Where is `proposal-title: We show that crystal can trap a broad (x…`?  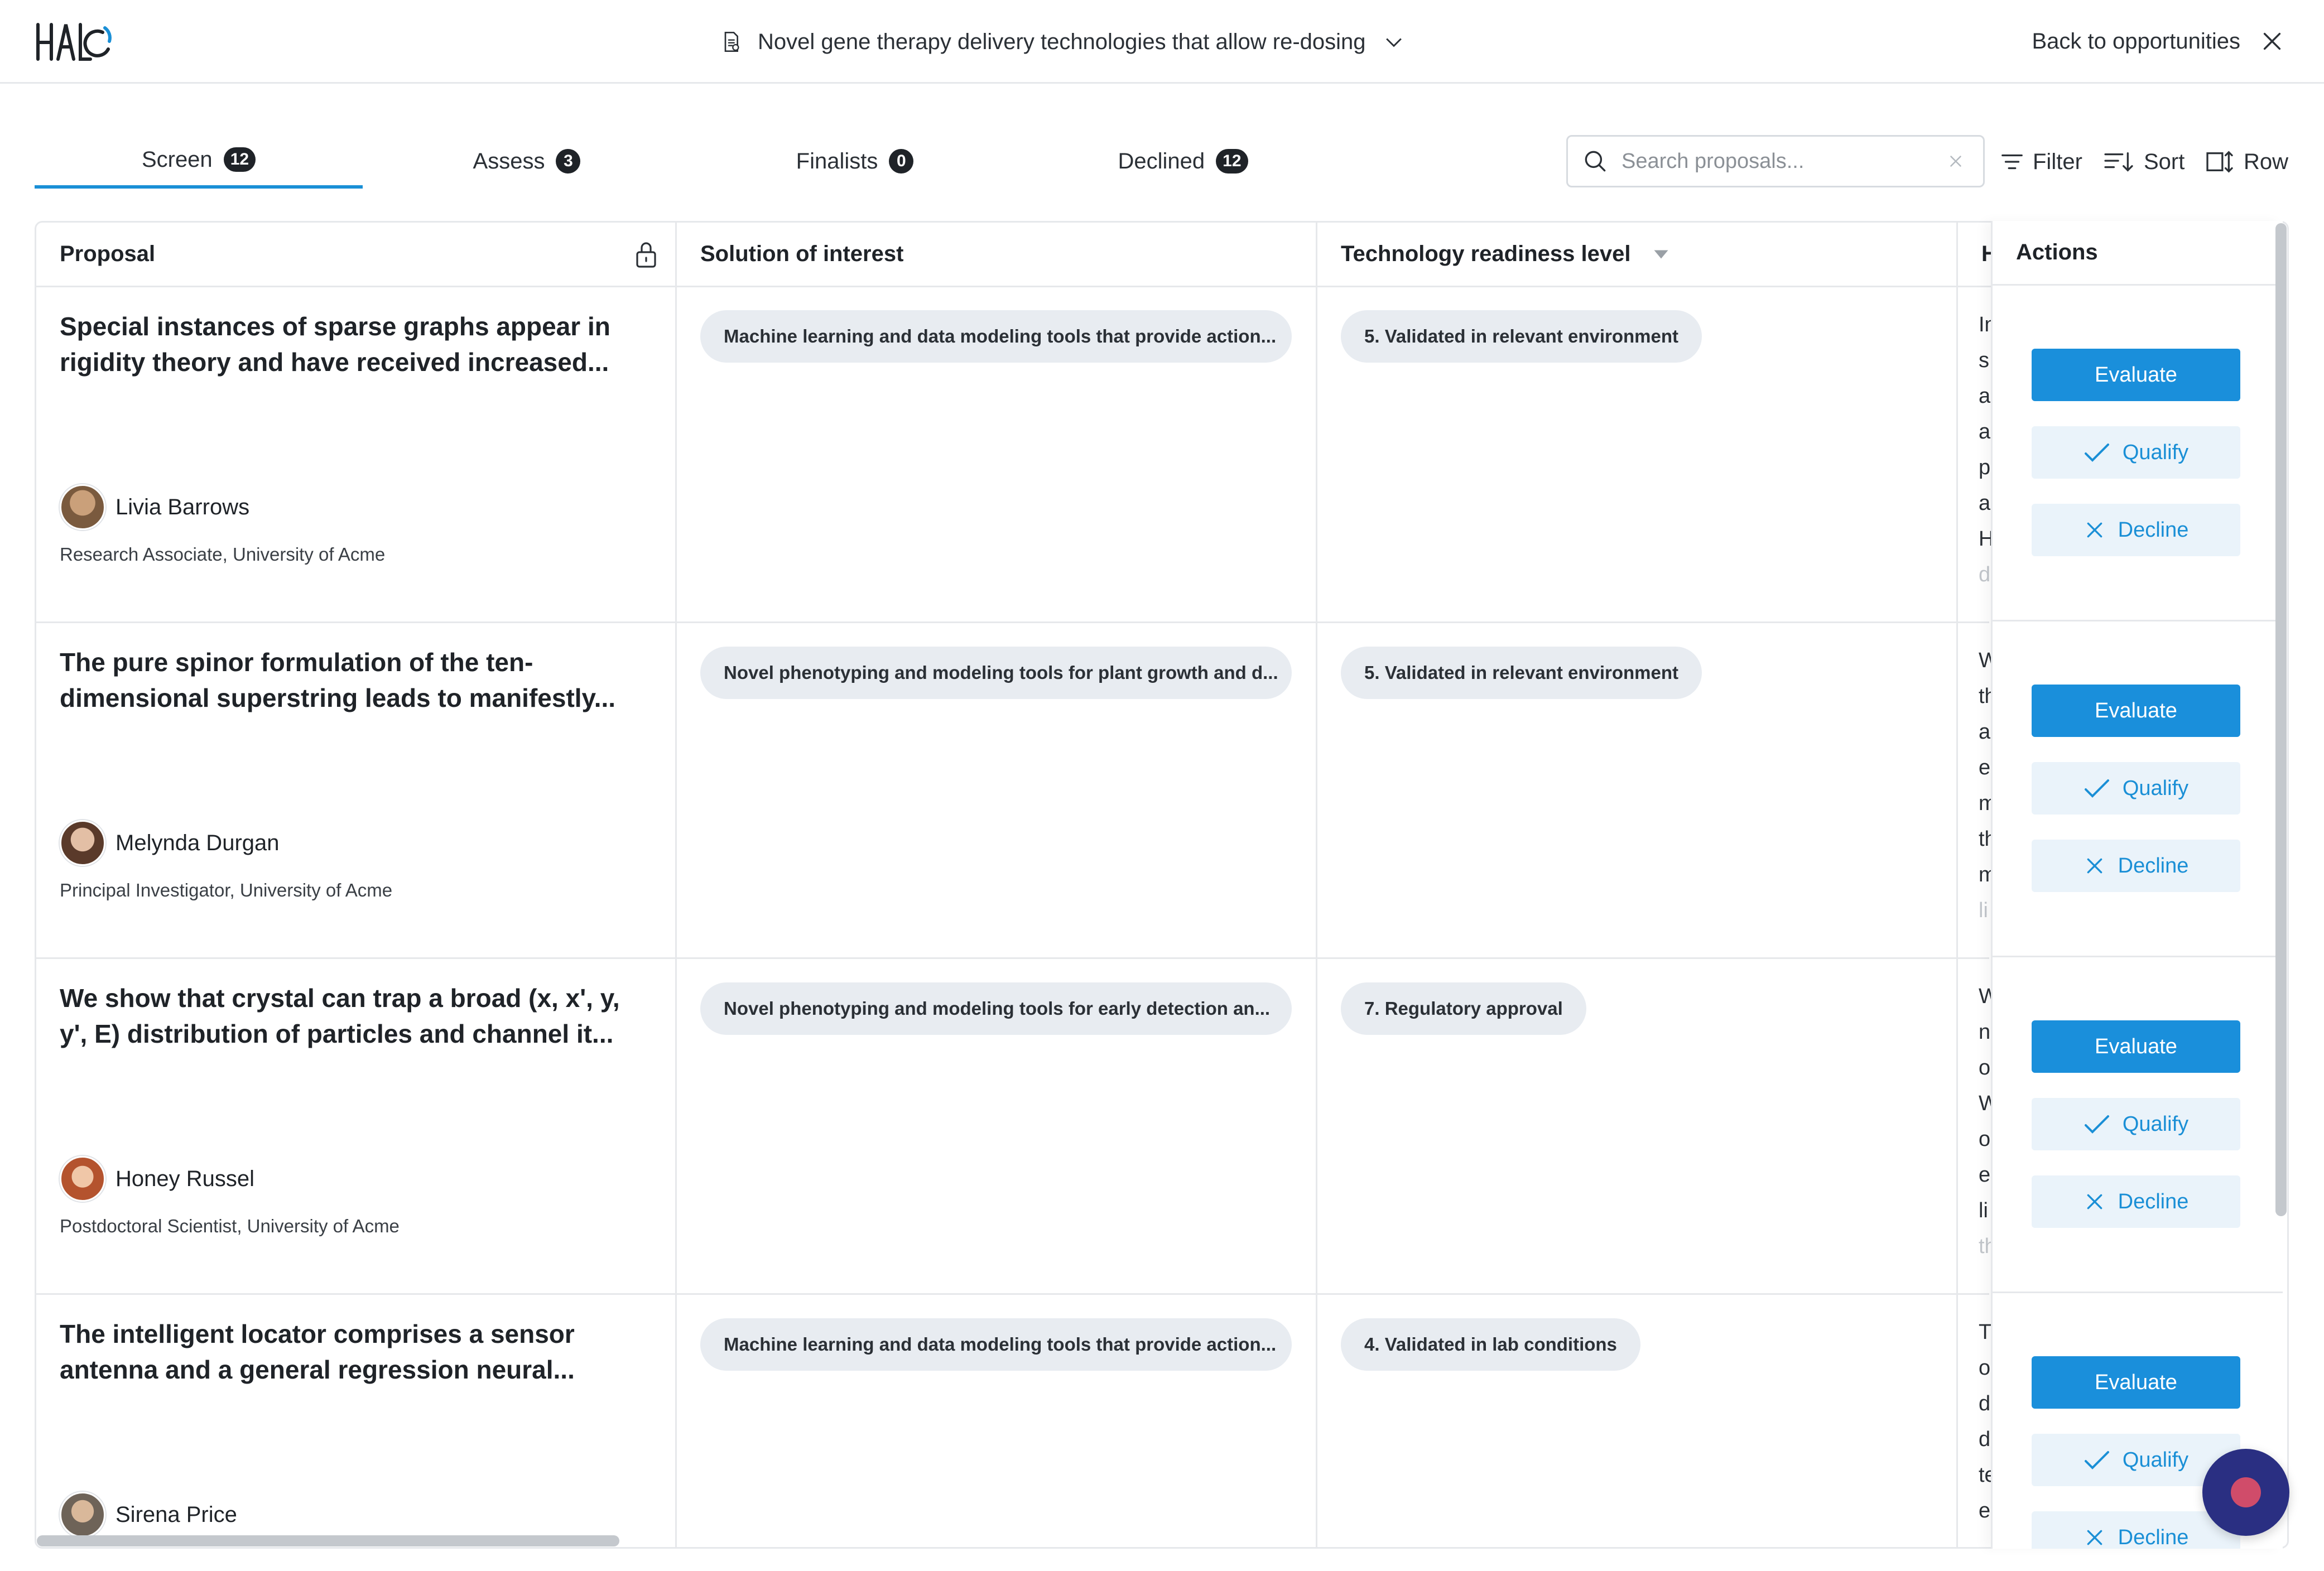
proposal-title: We show that crystal can trap a broad (x… is located at coordinates (350, 1016).